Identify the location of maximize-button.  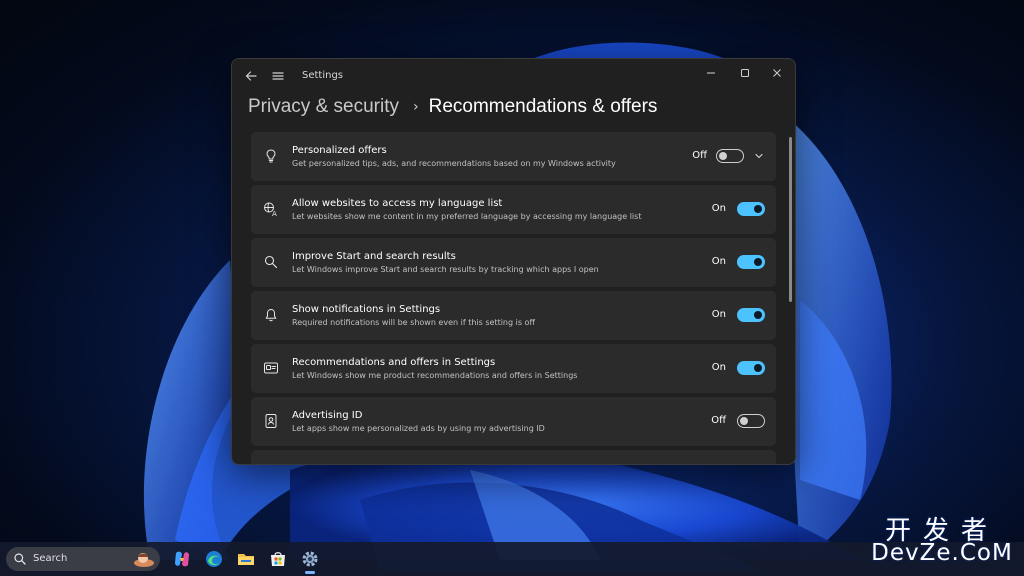
(745, 73).